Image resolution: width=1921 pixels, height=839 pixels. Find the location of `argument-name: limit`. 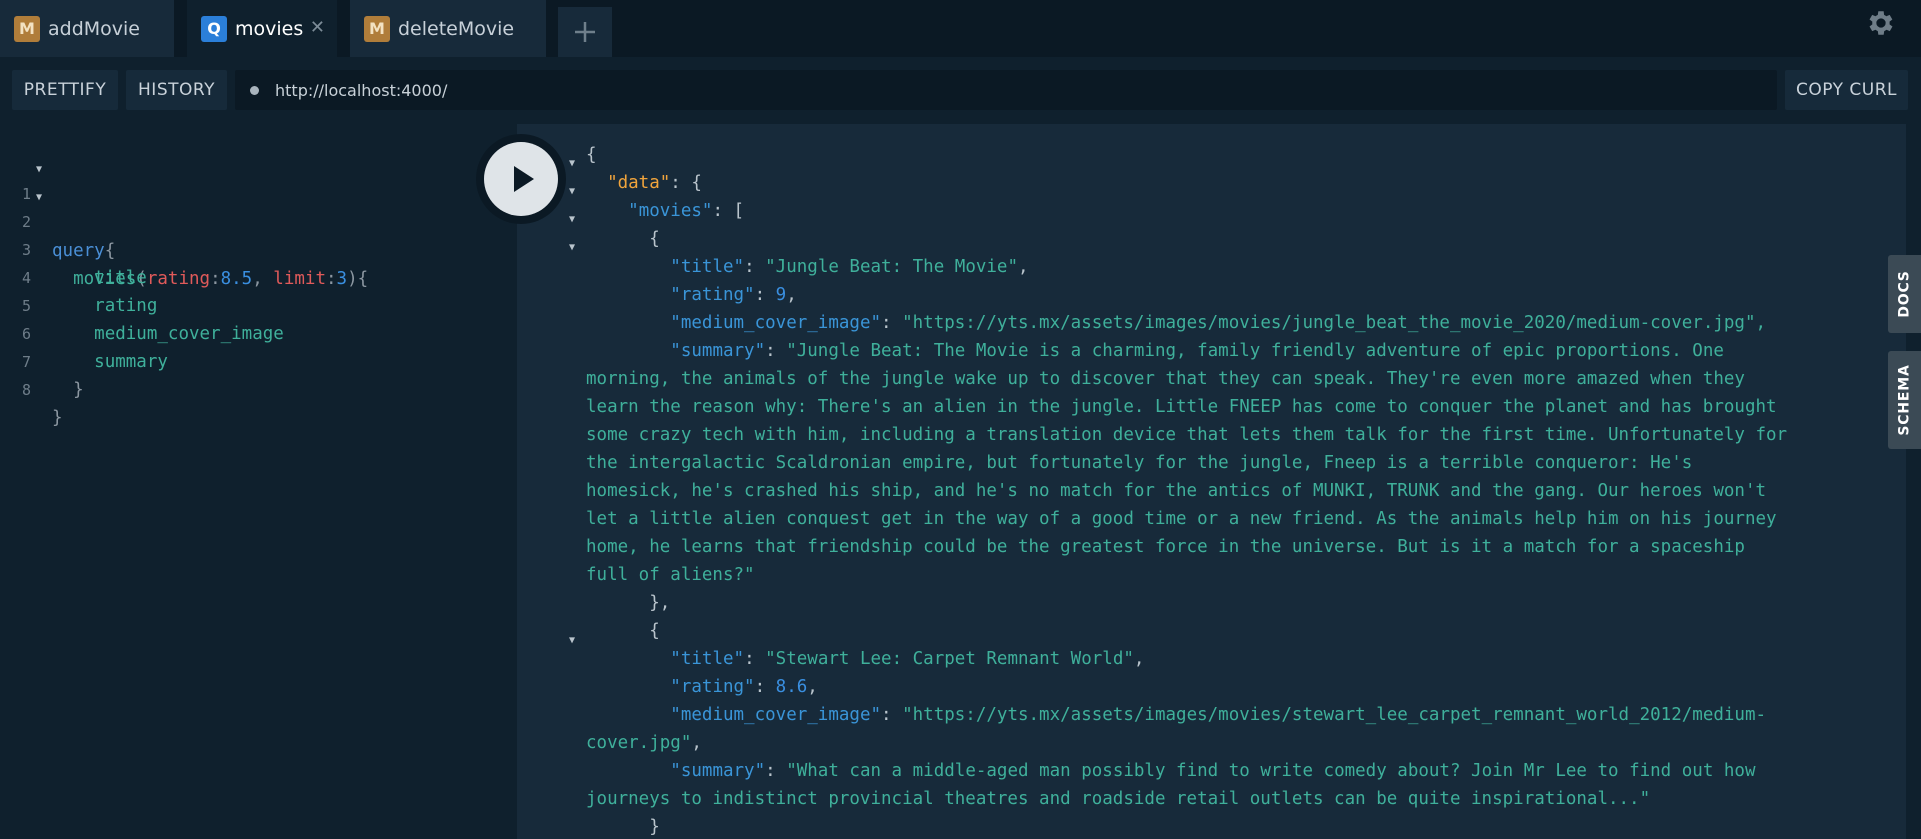

argument-name: limit is located at coordinates (299, 278).